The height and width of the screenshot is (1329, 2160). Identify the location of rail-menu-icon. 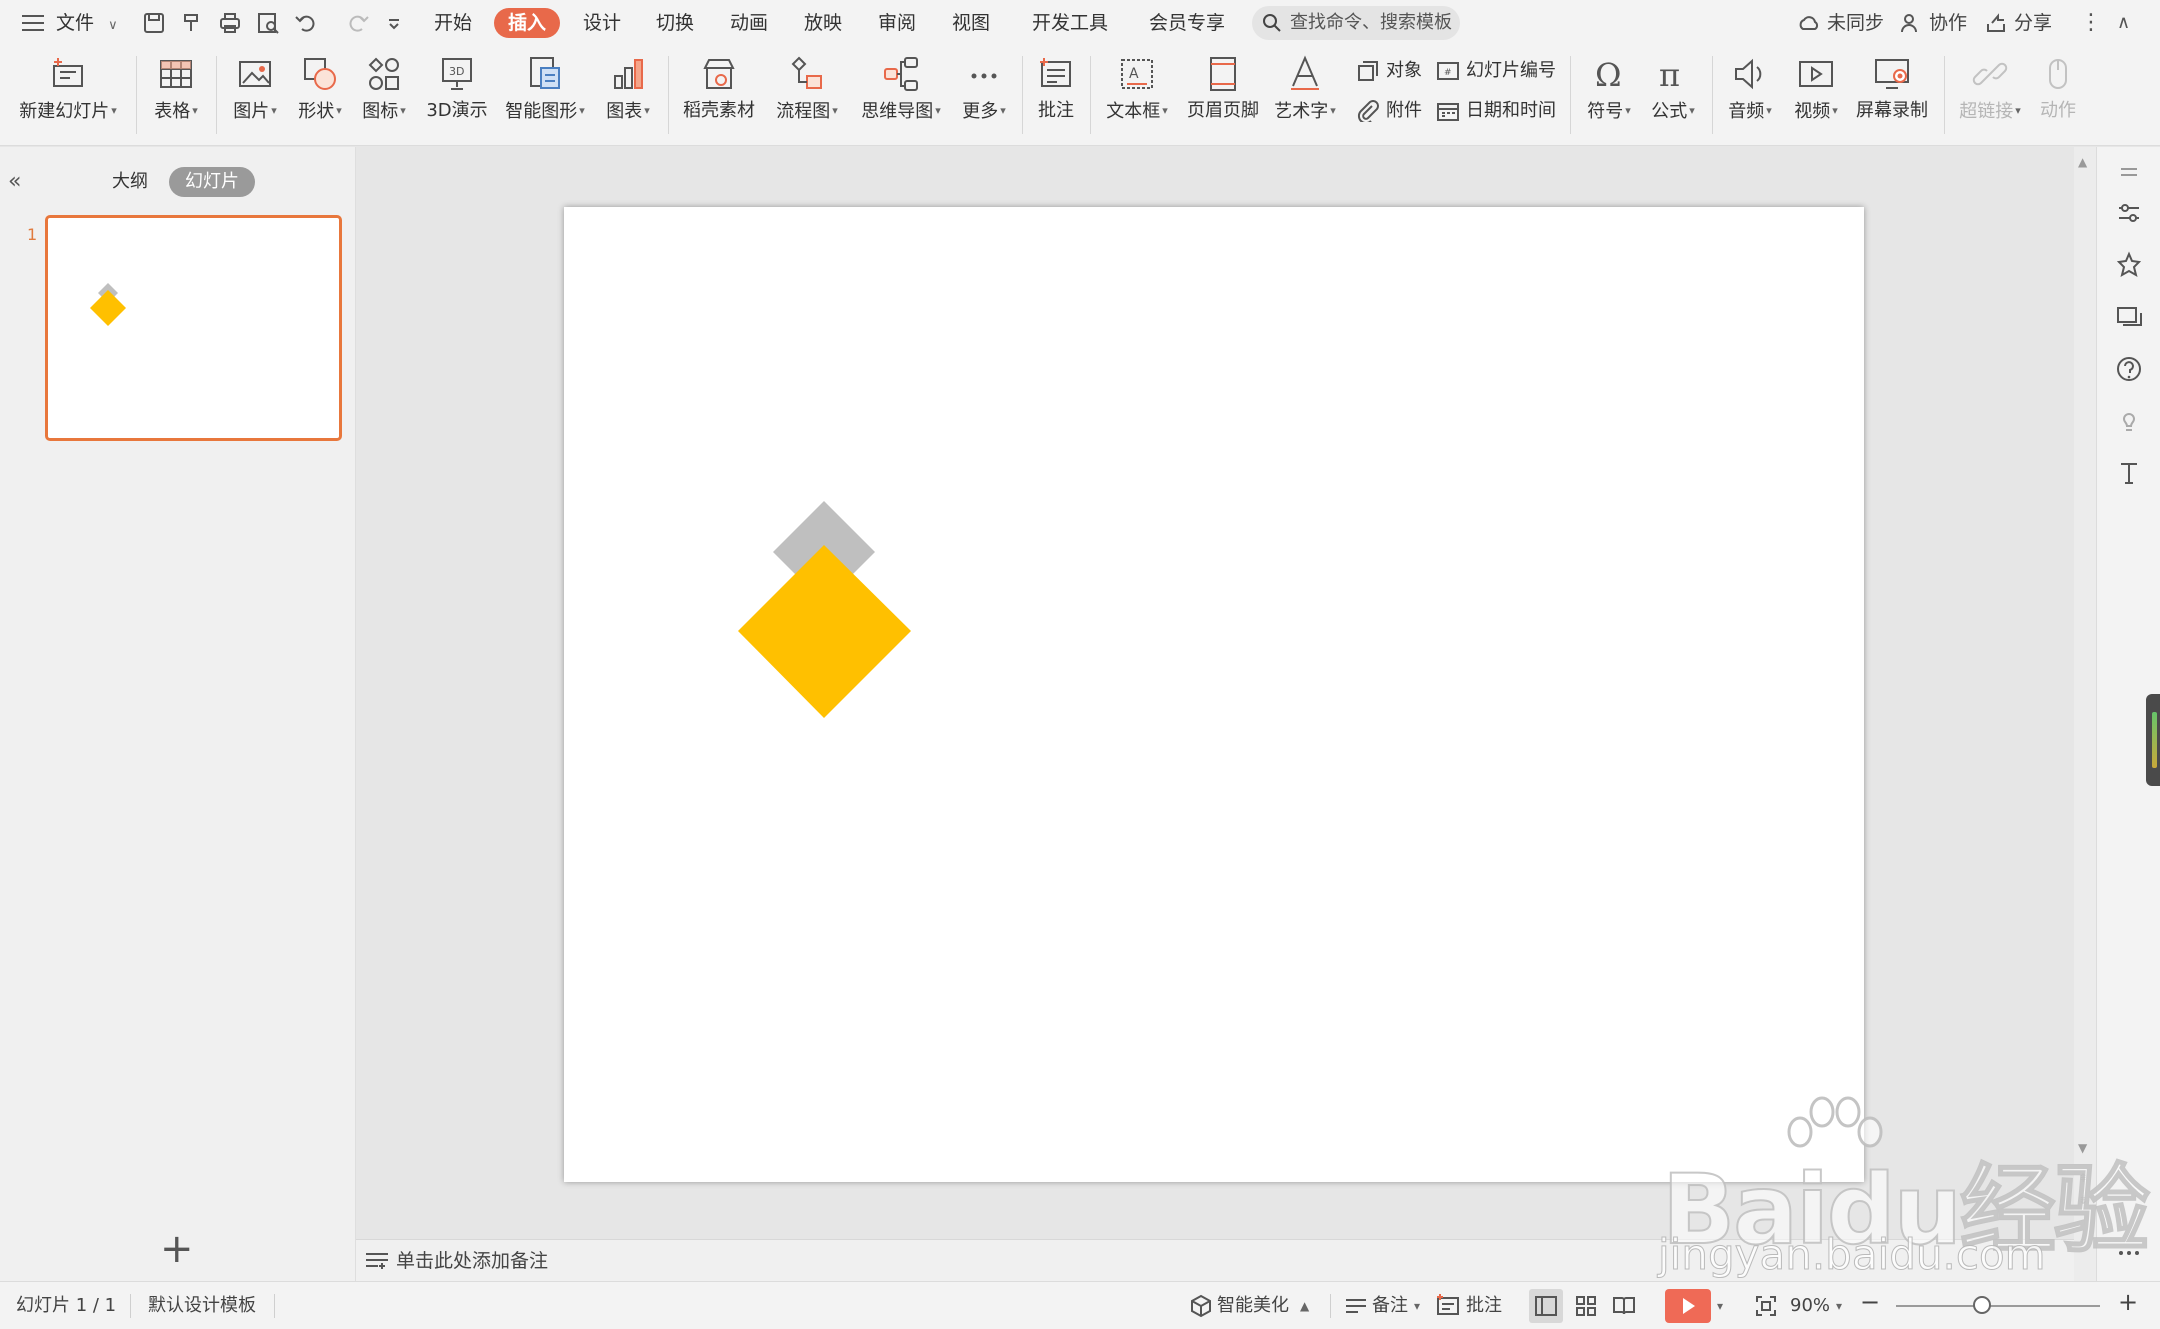
(2129, 173).